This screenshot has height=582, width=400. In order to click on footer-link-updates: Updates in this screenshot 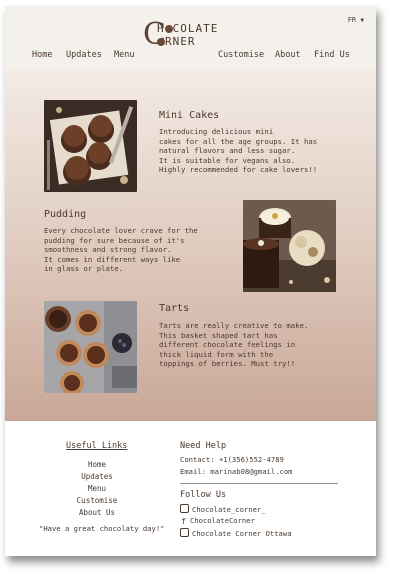, I will do `click(97, 477)`.